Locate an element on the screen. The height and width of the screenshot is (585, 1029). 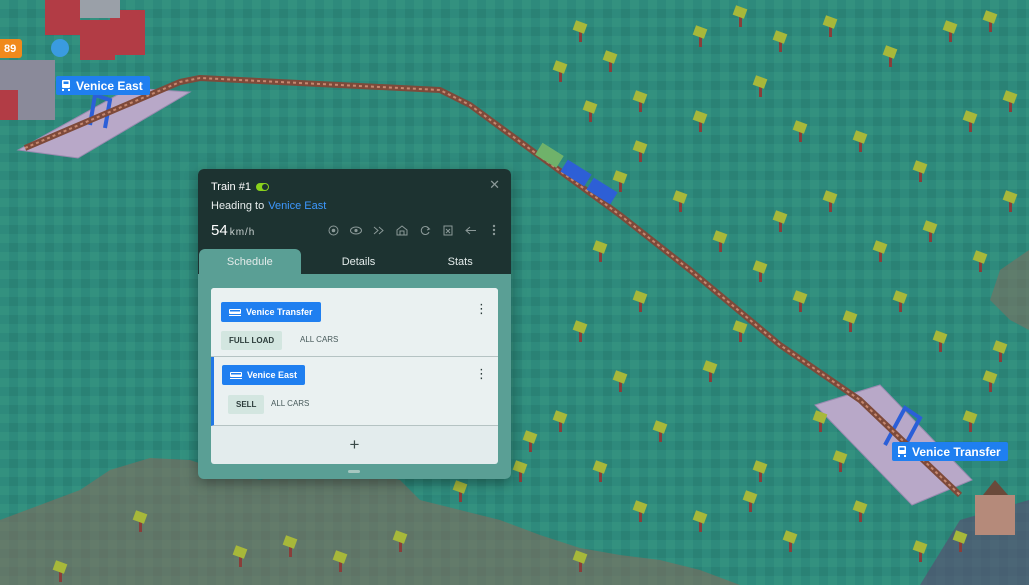
target-icon is located at coordinates (333, 230).